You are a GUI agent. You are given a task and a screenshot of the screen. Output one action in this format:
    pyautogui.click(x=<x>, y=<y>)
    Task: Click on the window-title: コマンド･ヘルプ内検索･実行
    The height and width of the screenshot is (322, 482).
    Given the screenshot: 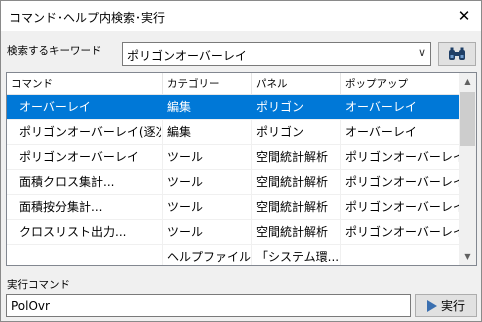 What is the action you would take?
    pyautogui.click(x=87, y=18)
    